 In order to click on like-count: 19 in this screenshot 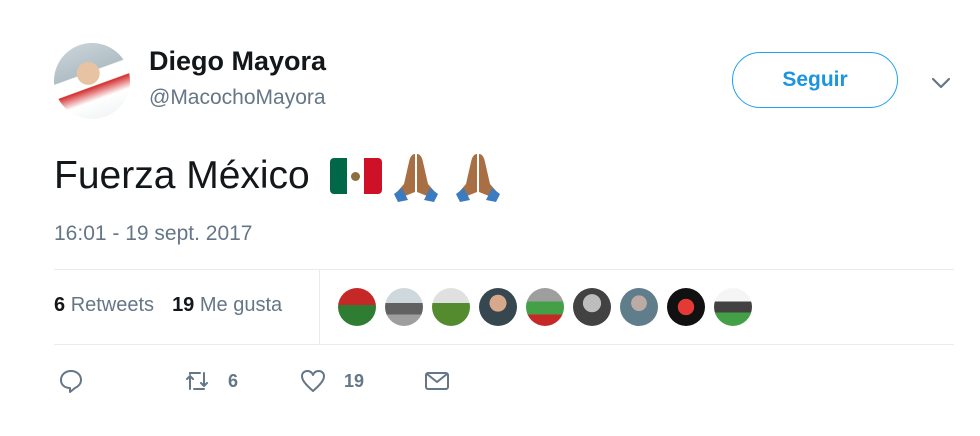, I will do `click(354, 380)`.